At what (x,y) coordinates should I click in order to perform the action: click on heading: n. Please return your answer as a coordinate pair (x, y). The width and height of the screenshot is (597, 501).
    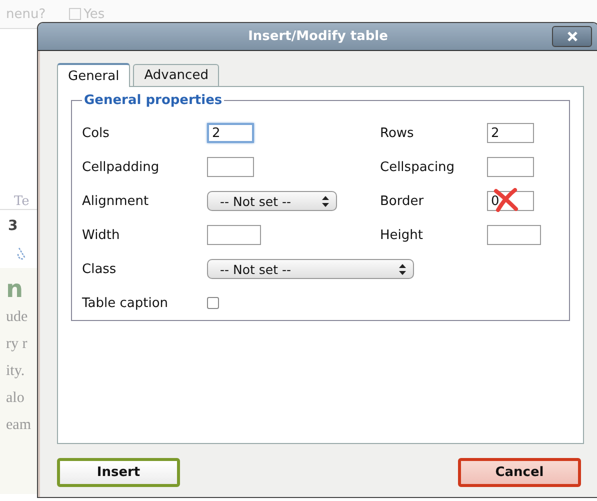
    Looking at the image, I should click on (15, 289).